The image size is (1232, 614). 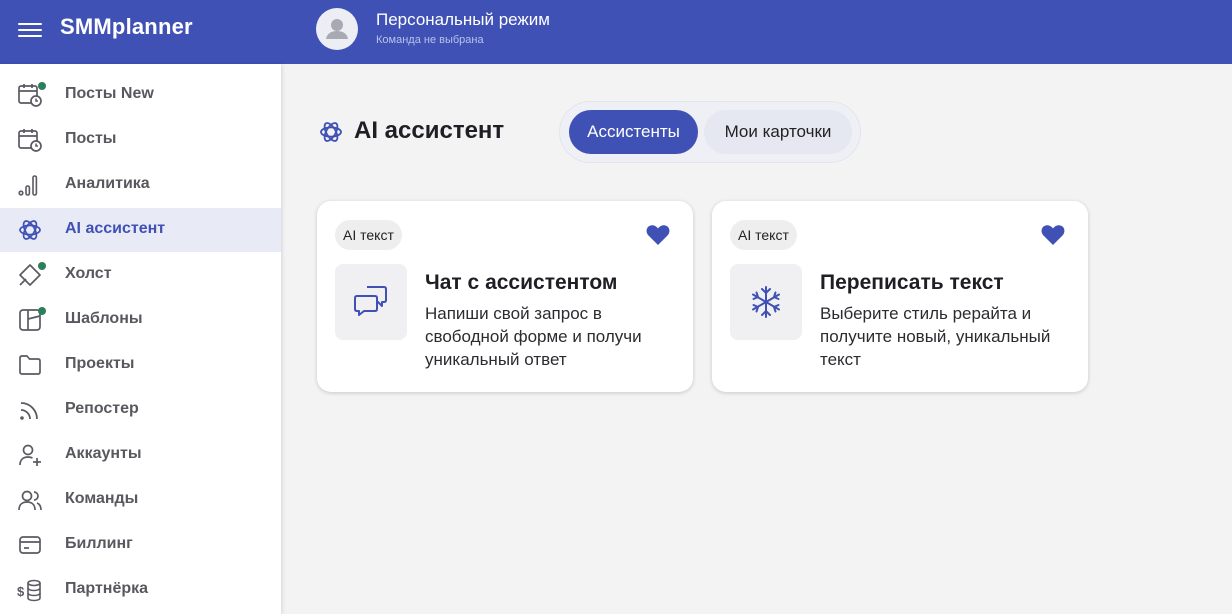 I want to click on users-icon, so click(x=30, y=500).